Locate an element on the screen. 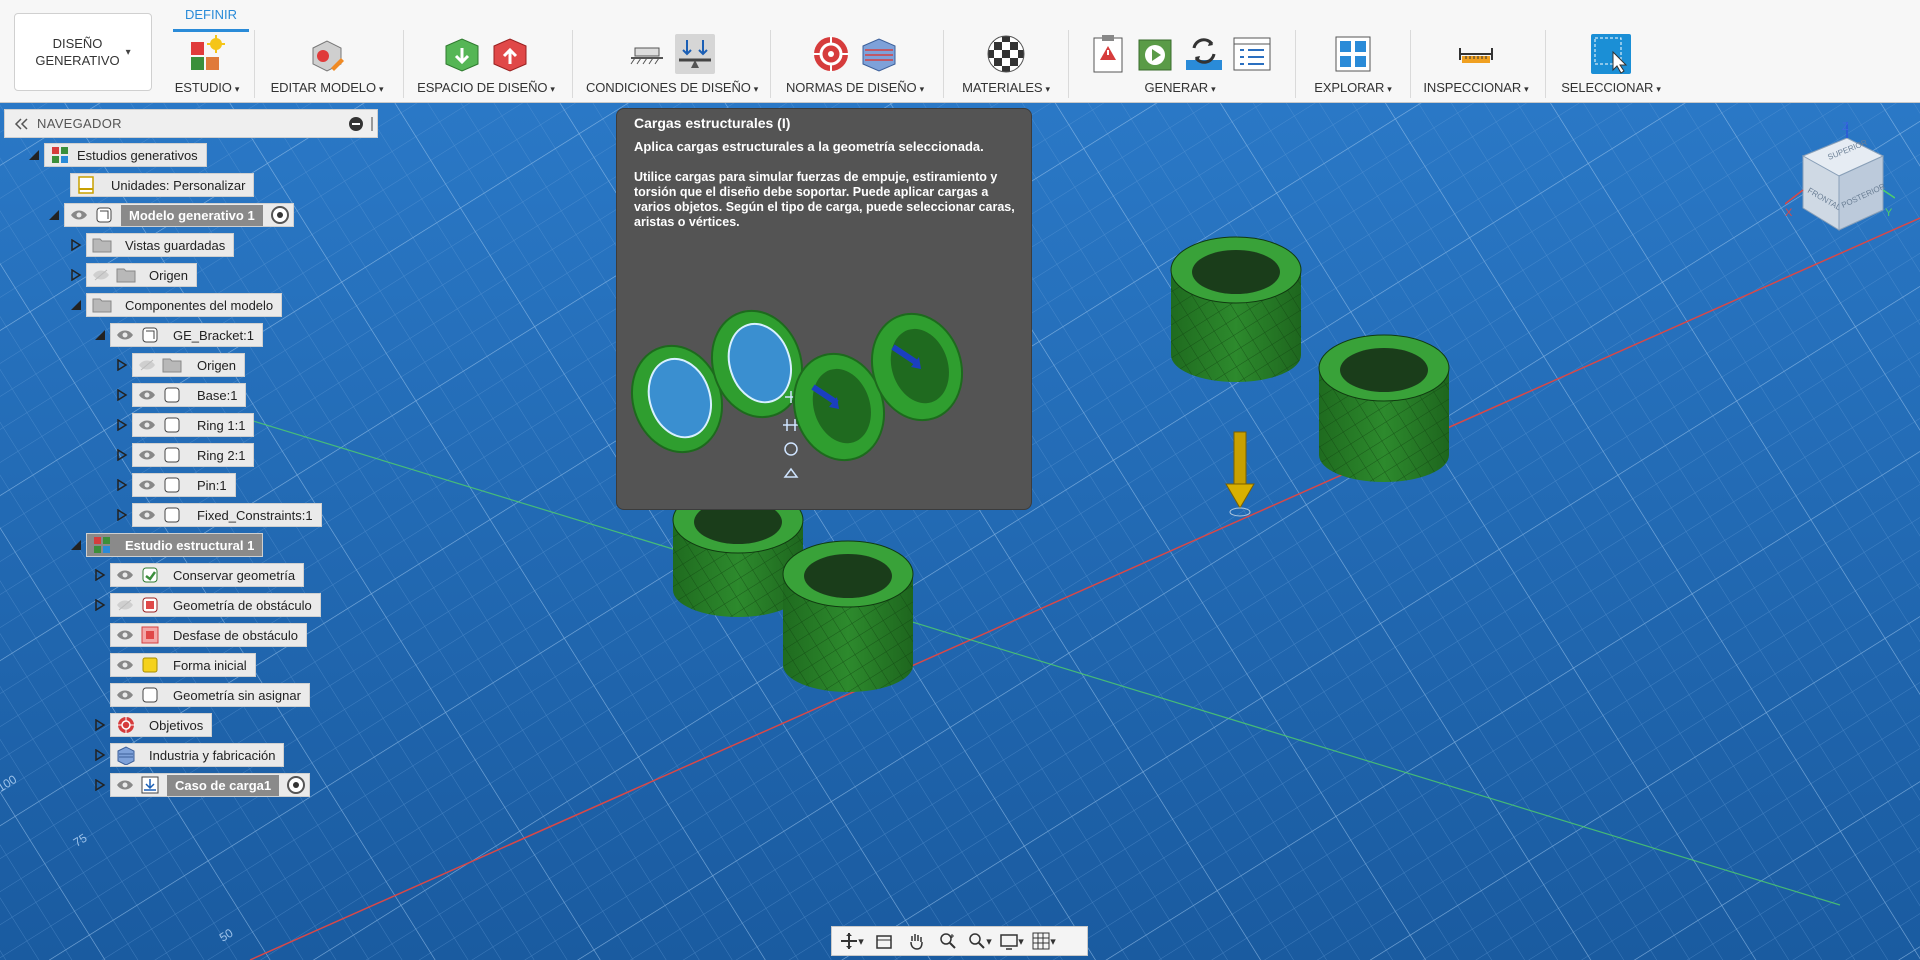 This screenshot has height=960, width=1920. view-cube: SUPERIOR FRONTAL POSTERIOR Z X Y is located at coordinates (1840, 182).